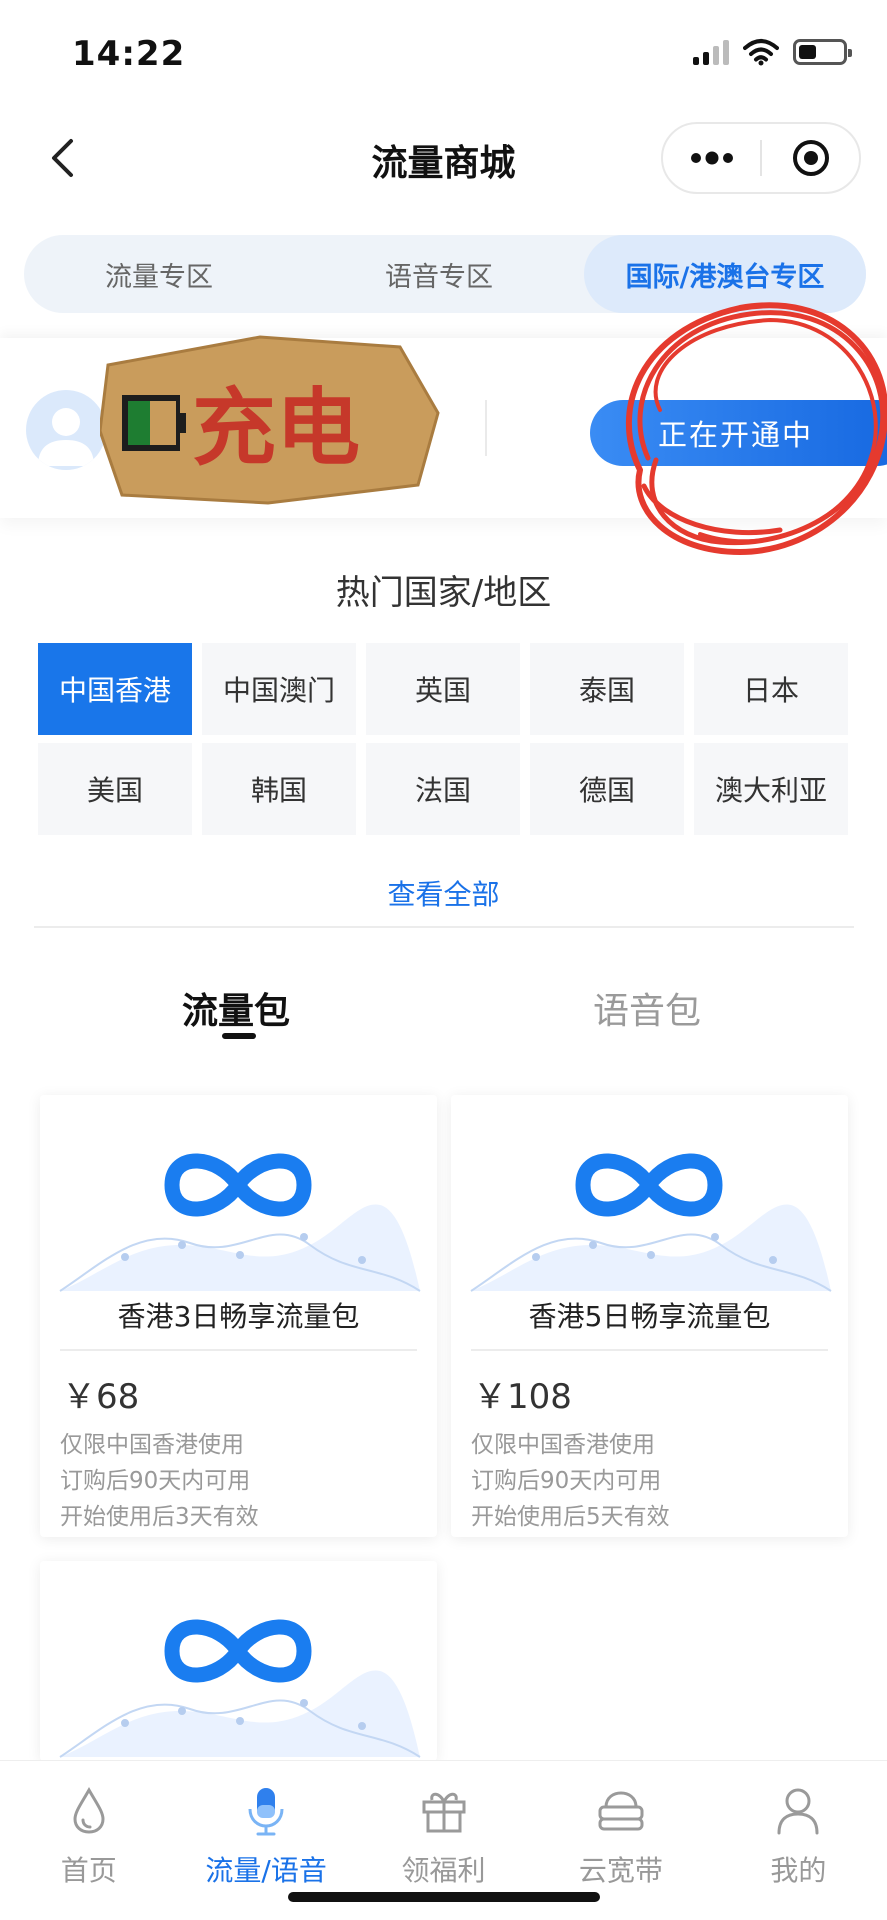 This screenshot has height=1920, width=887. What do you see at coordinates (66, 437) in the screenshot?
I see `user-avatar-icon` at bounding box center [66, 437].